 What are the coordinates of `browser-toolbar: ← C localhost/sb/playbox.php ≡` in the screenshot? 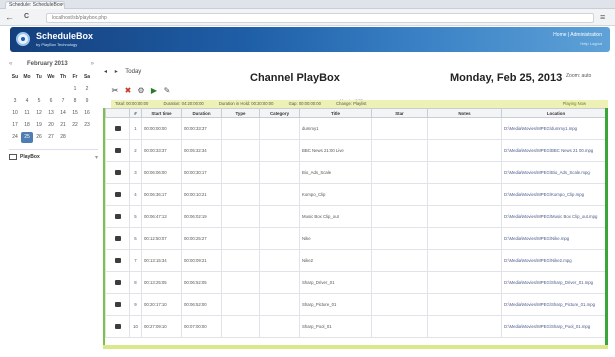 It's located at (307, 17).